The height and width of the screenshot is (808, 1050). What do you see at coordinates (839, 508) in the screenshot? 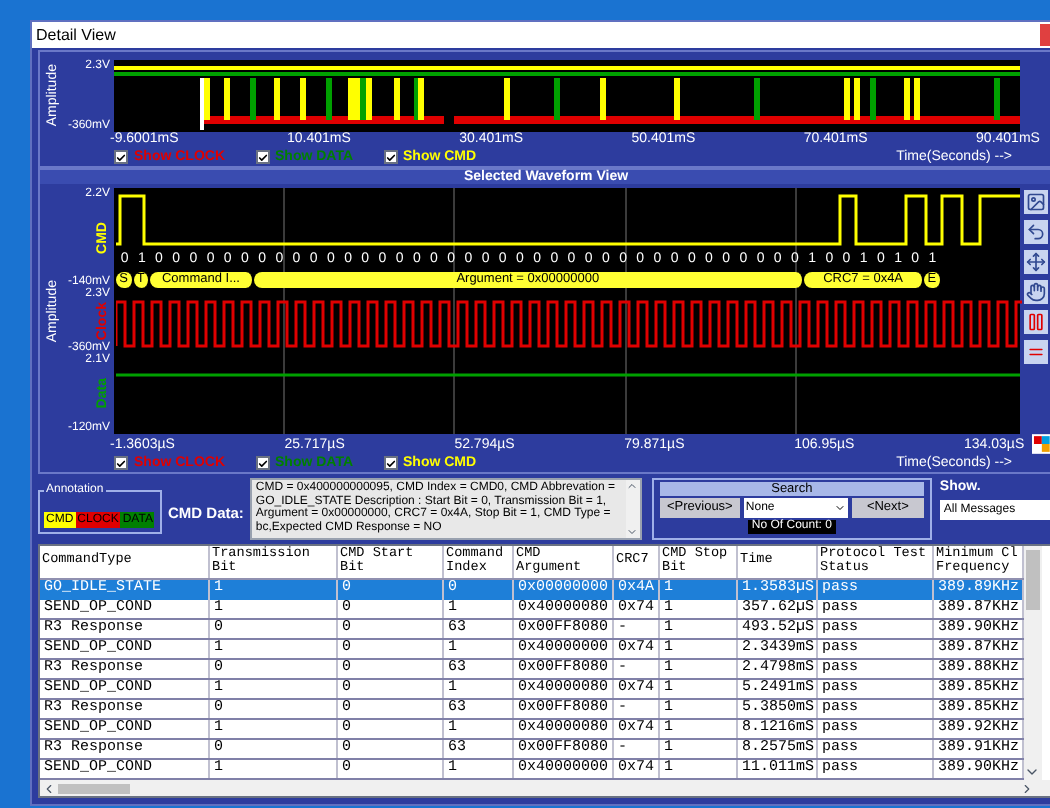
I see `chevron-down-icon` at bounding box center [839, 508].